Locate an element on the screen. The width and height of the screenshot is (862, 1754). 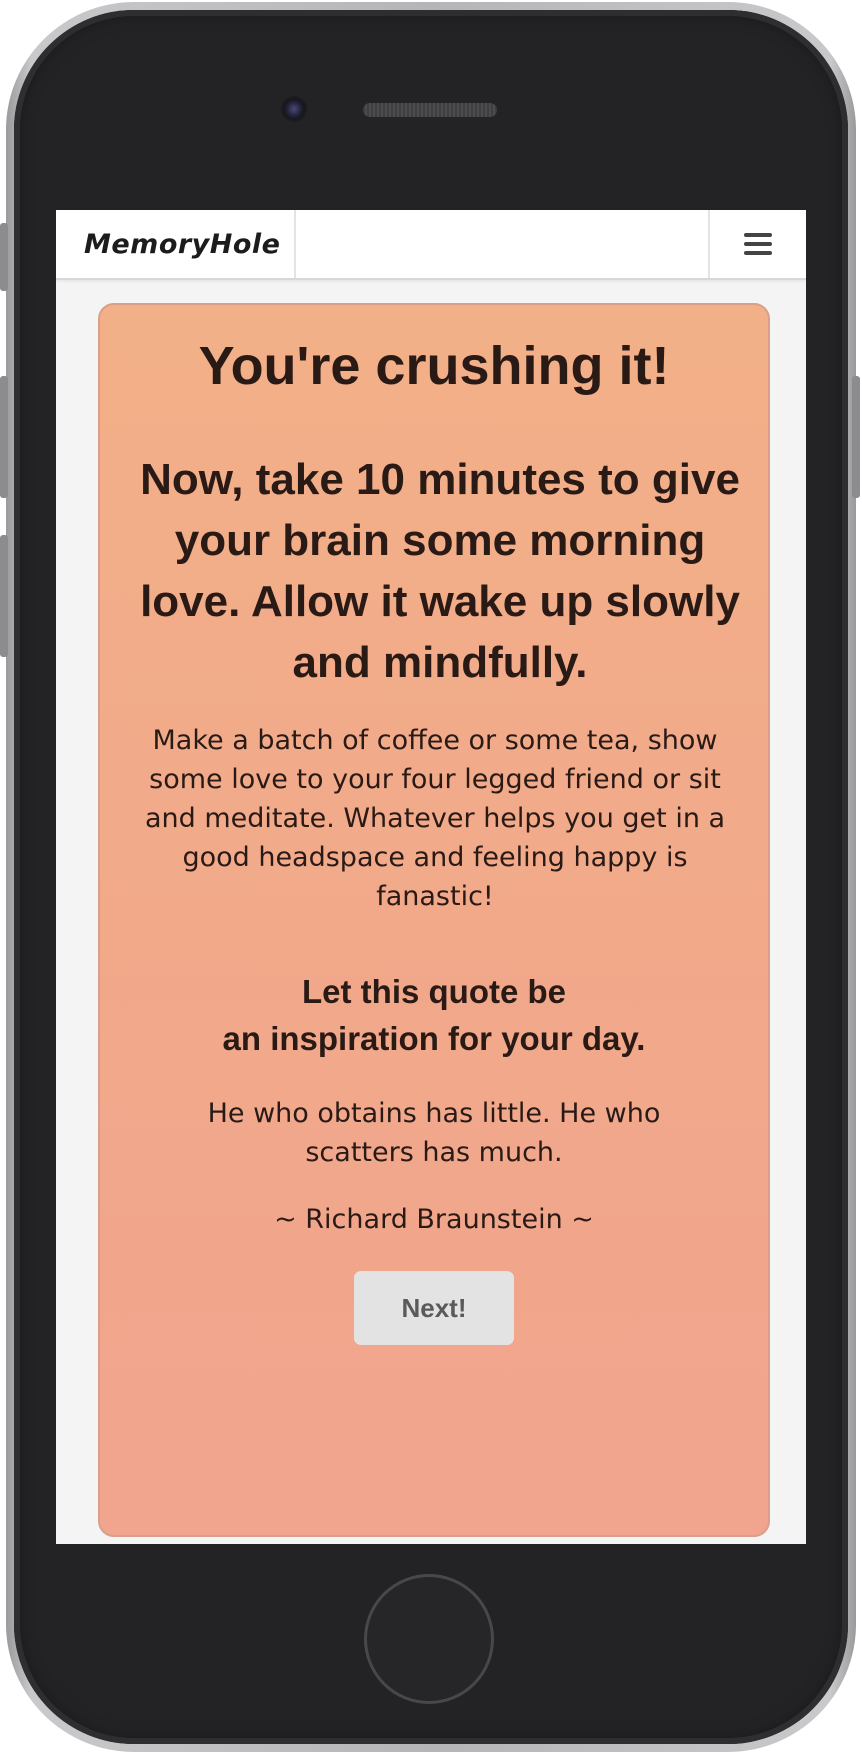
mute-switch is located at coordinates (4, 257).